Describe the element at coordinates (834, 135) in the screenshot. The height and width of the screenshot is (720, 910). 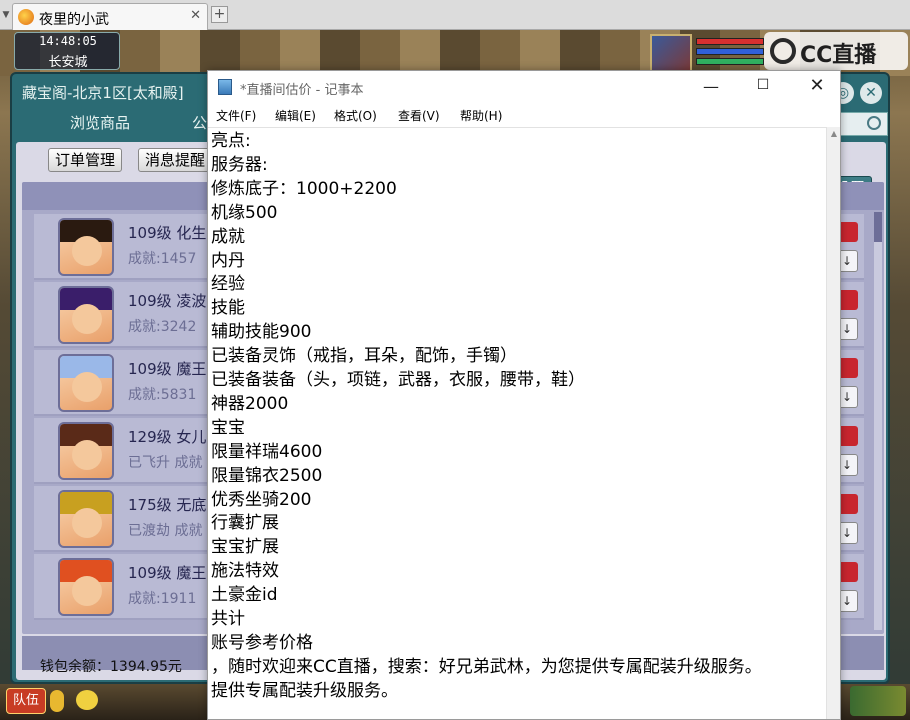
I see `scroll-up-arrow-icon: ▲` at that location.